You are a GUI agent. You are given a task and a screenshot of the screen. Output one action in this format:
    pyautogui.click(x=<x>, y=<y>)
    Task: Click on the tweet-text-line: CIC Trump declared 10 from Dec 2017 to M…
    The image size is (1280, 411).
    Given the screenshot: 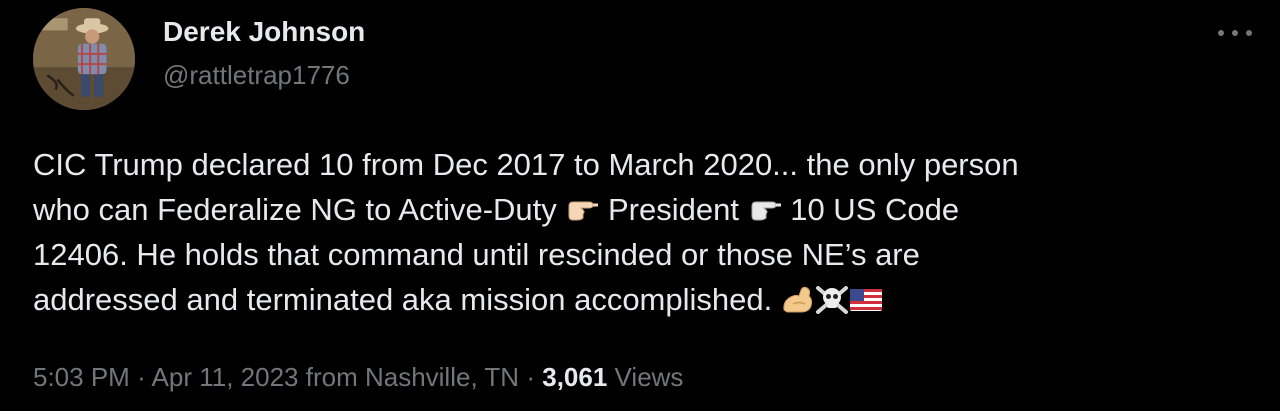 What is the action you would take?
    pyautogui.click(x=526, y=164)
    